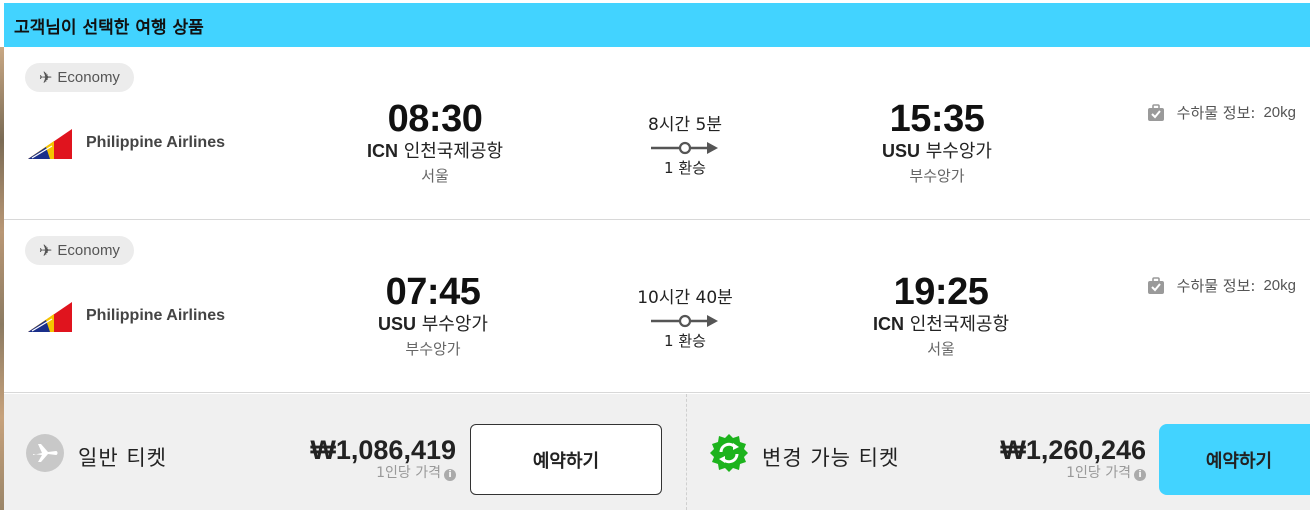 The width and height of the screenshot is (1310, 510). I want to click on price-amount: ₩1,260,246, so click(1073, 450).